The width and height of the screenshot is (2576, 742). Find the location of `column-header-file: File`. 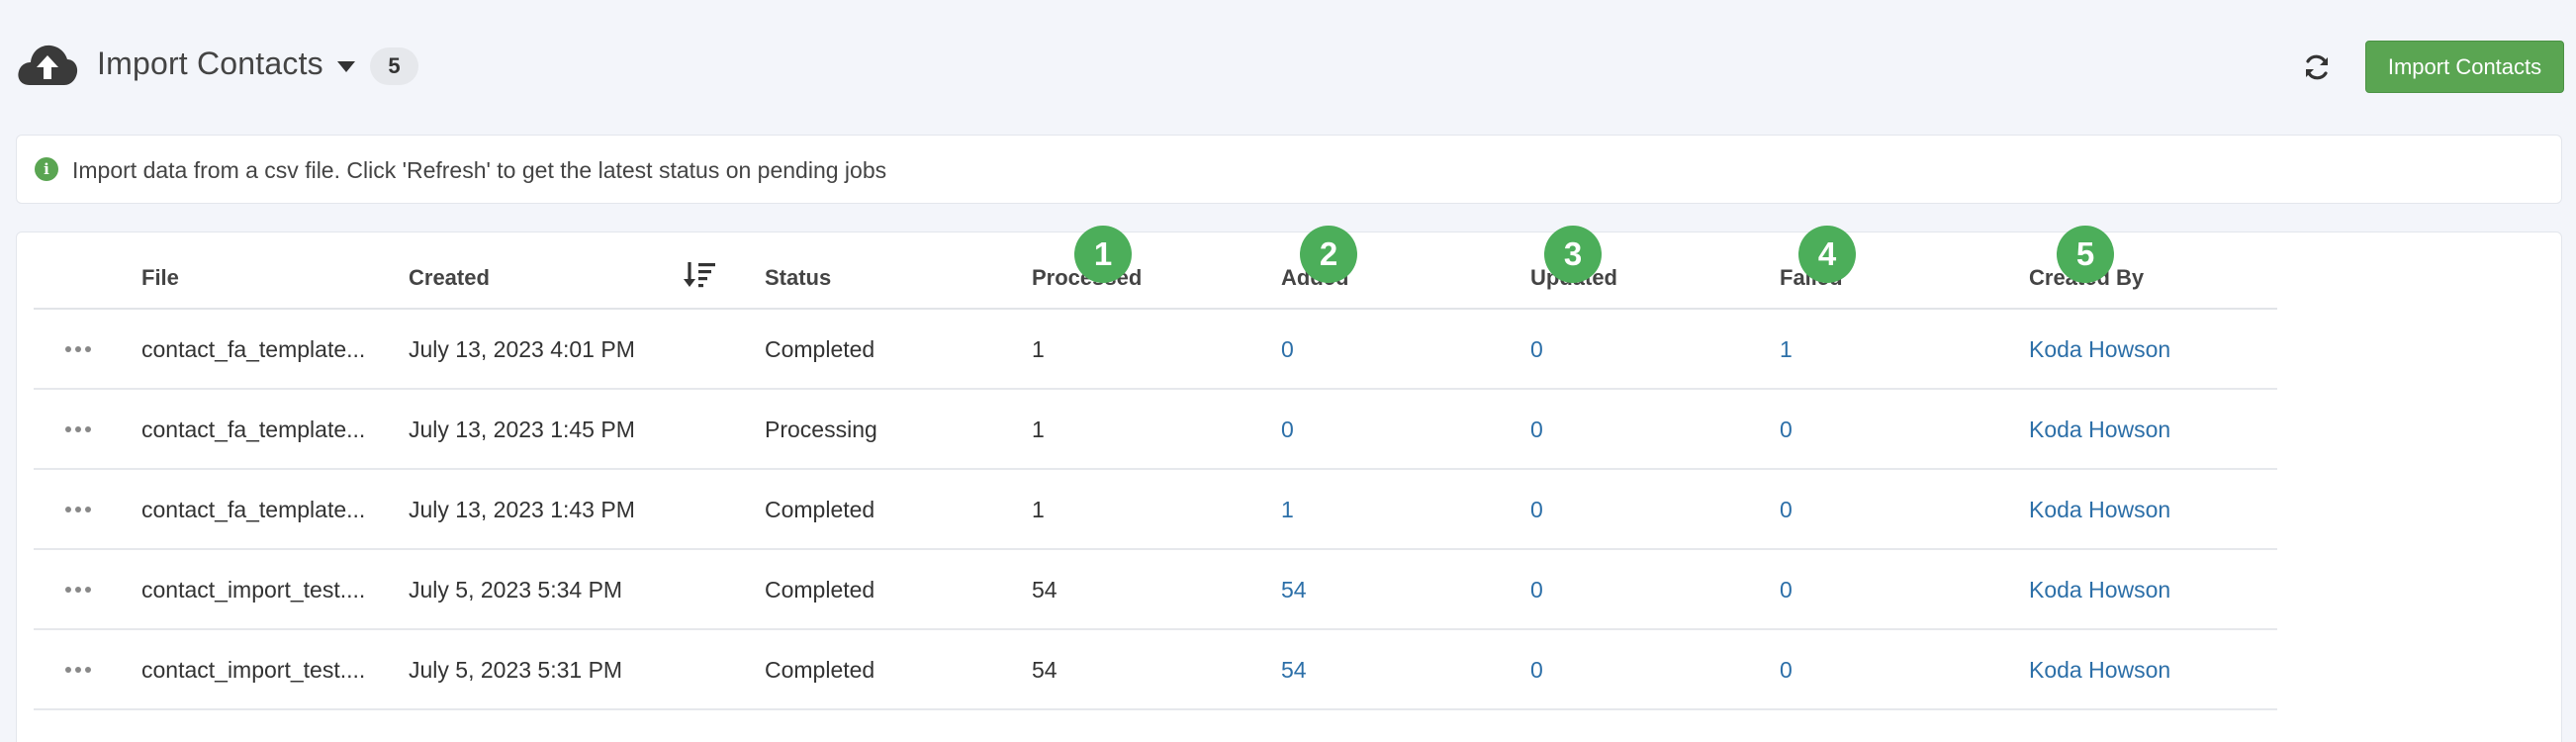

column-header-file: File is located at coordinates (160, 278).